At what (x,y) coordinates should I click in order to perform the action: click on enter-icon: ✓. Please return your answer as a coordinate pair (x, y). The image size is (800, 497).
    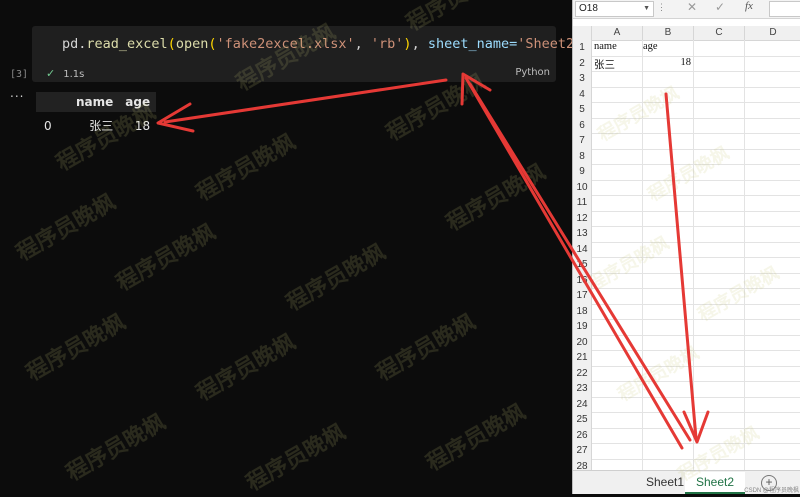
    Looking at the image, I should click on (720, 7).